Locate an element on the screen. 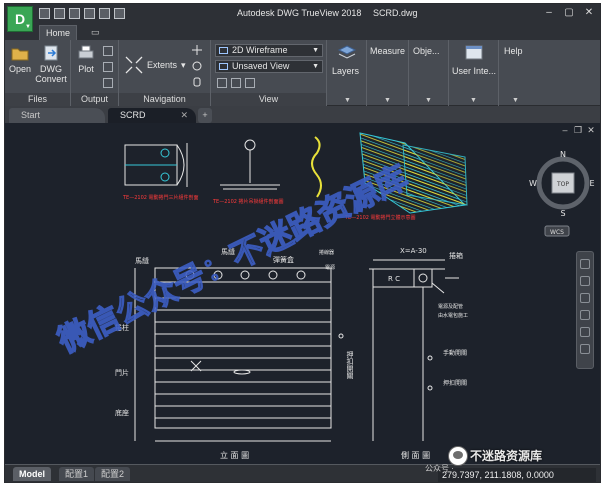 This screenshot has height=488, width=604. redo-icon is located at coordinates (119, 13).